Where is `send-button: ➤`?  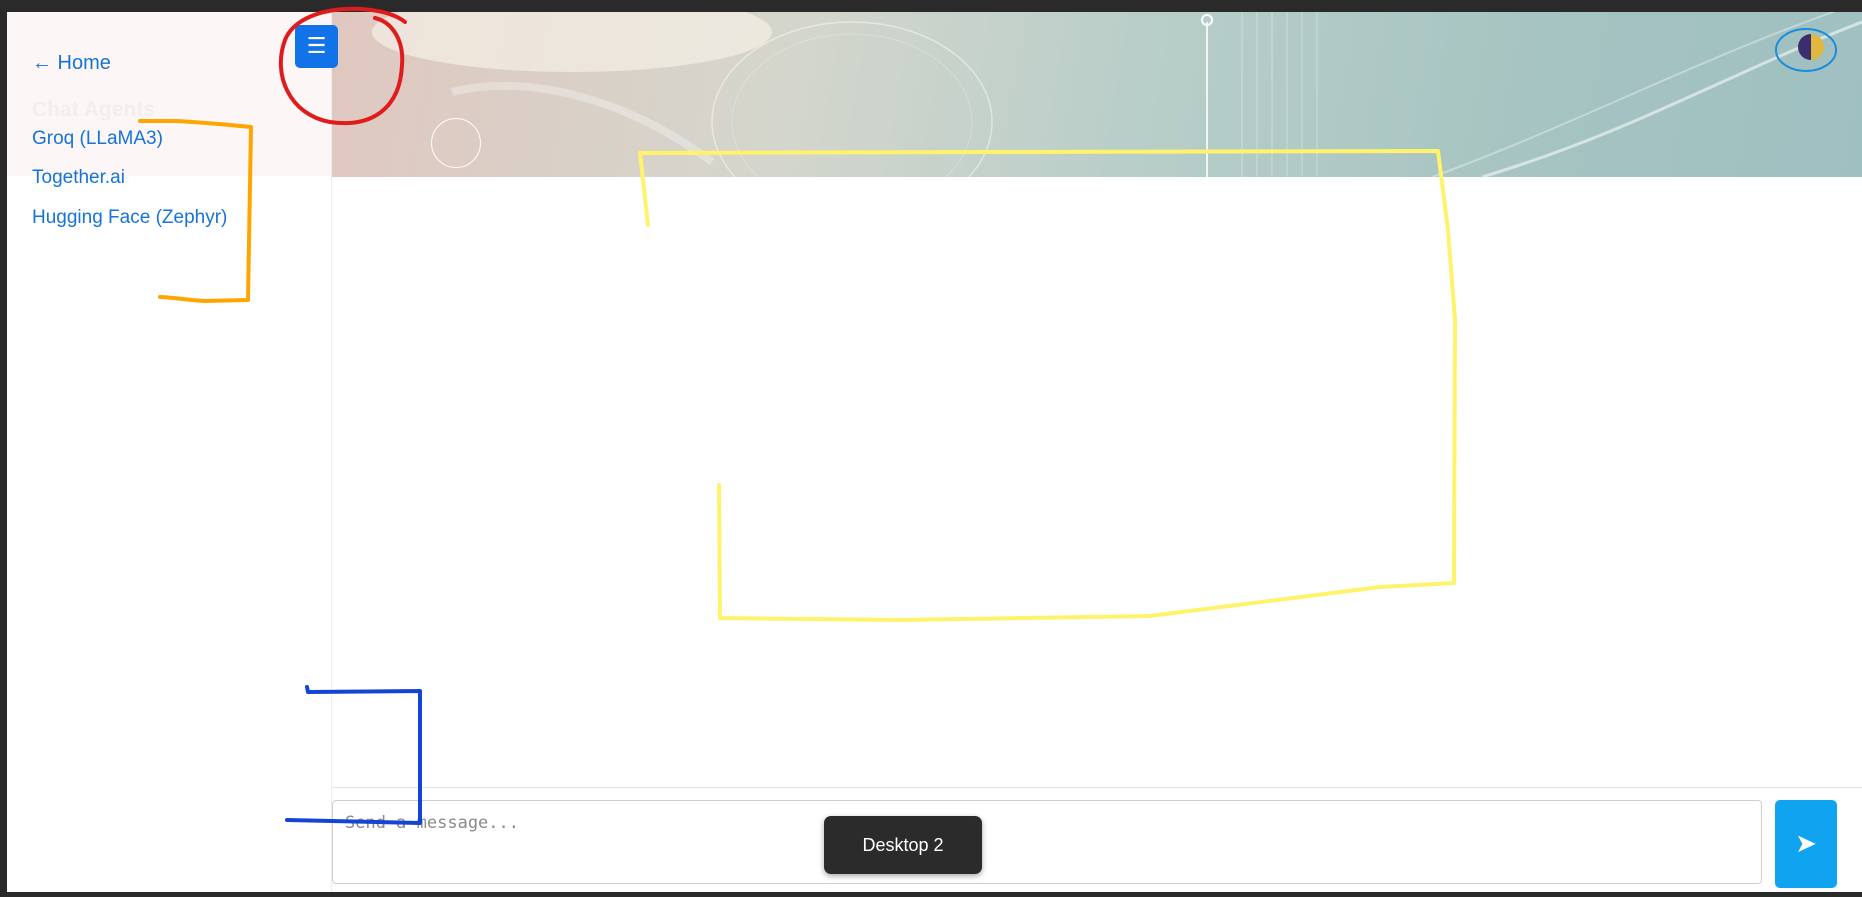
send-button: ➤ is located at coordinates (1806, 844).